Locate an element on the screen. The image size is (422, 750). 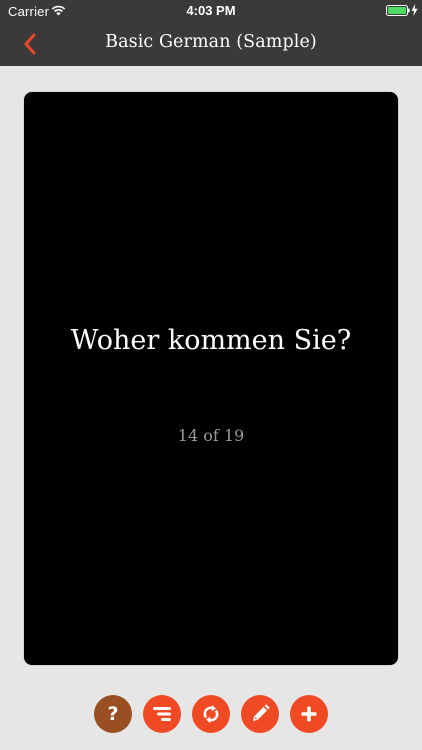
navigation-bar: Basic German (Sample) is located at coordinates (211, 44).